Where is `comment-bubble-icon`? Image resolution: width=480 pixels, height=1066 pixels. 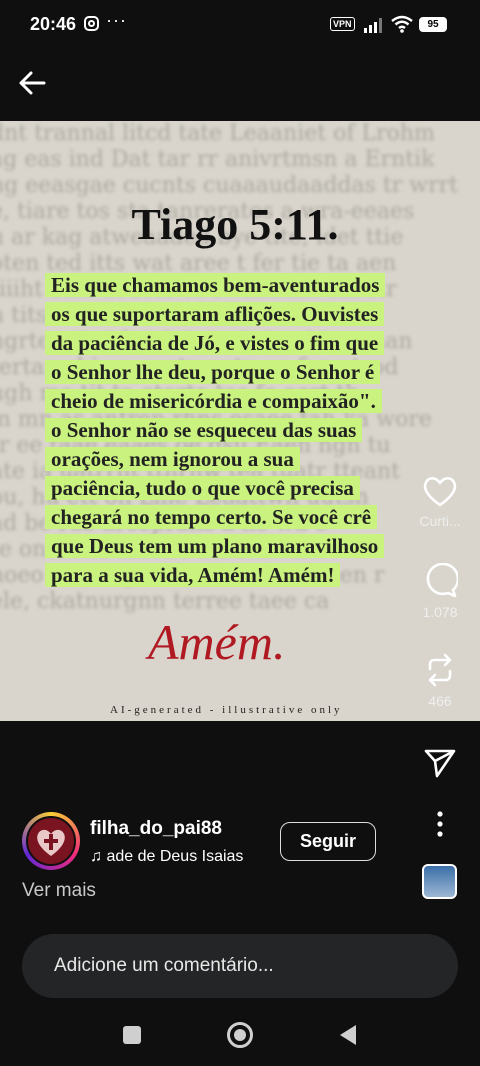 comment-bubble-icon is located at coordinates (443, 580).